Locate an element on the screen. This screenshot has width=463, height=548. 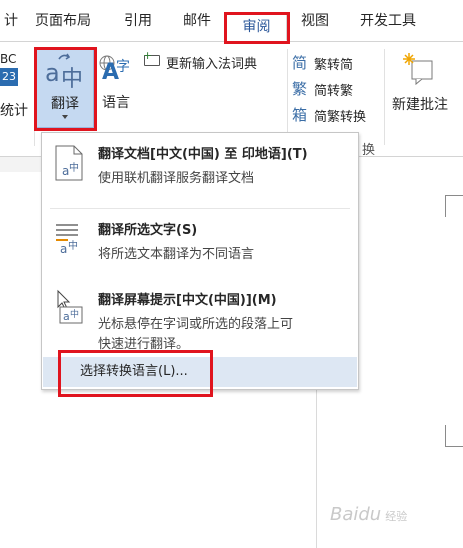
new-comment-label: 新建批注 is located at coordinates (420, 105).